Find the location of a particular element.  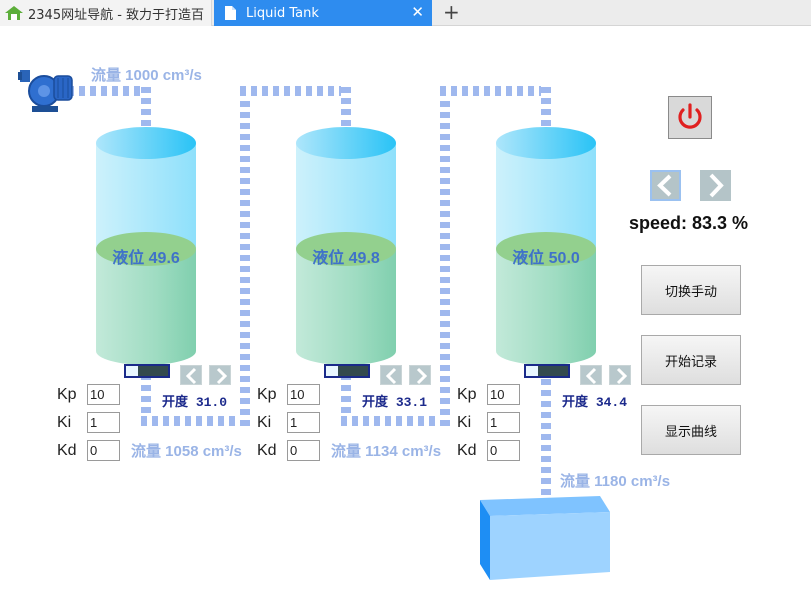

tank2-top-pipe is located at coordinates (295, 91).